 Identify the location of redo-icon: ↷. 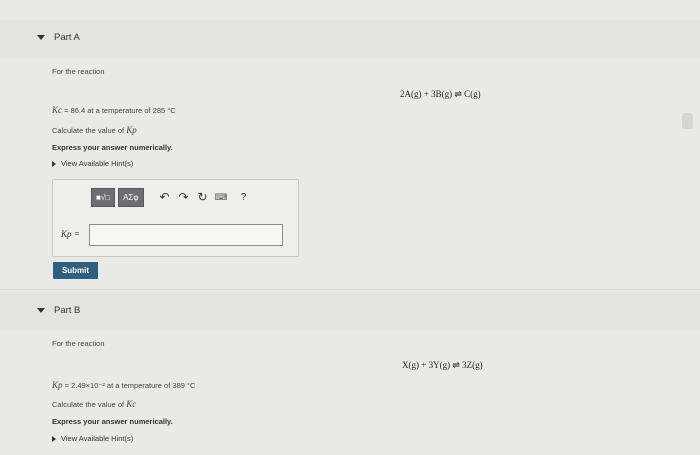
(184, 197).